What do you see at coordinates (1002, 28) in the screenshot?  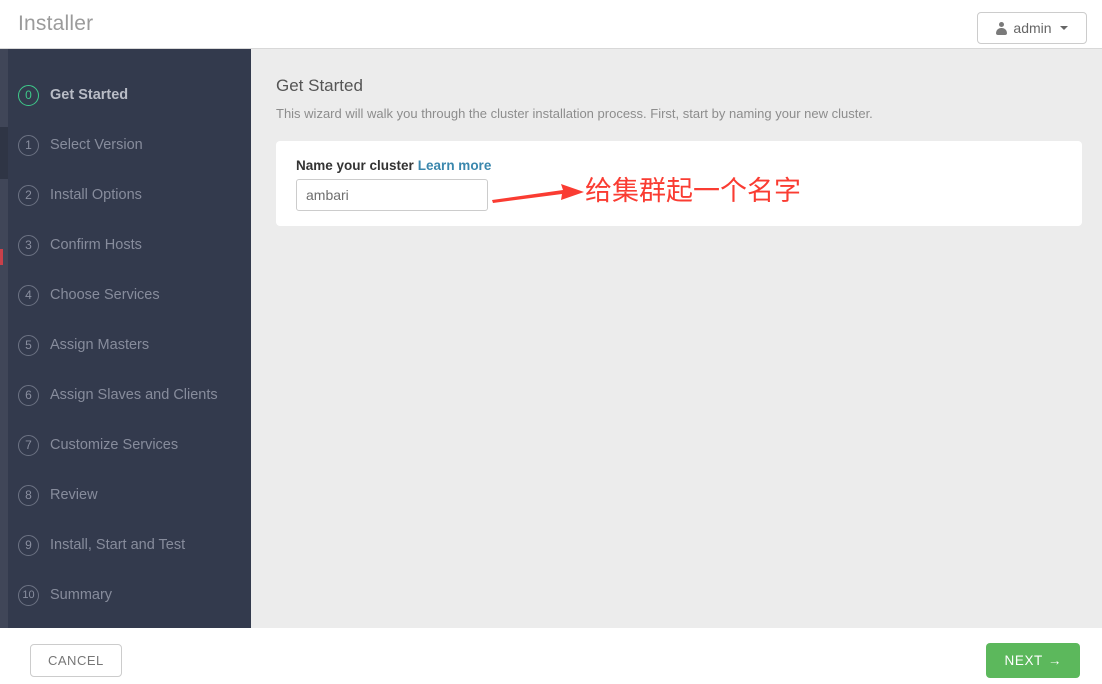 I see `user-icon` at bounding box center [1002, 28].